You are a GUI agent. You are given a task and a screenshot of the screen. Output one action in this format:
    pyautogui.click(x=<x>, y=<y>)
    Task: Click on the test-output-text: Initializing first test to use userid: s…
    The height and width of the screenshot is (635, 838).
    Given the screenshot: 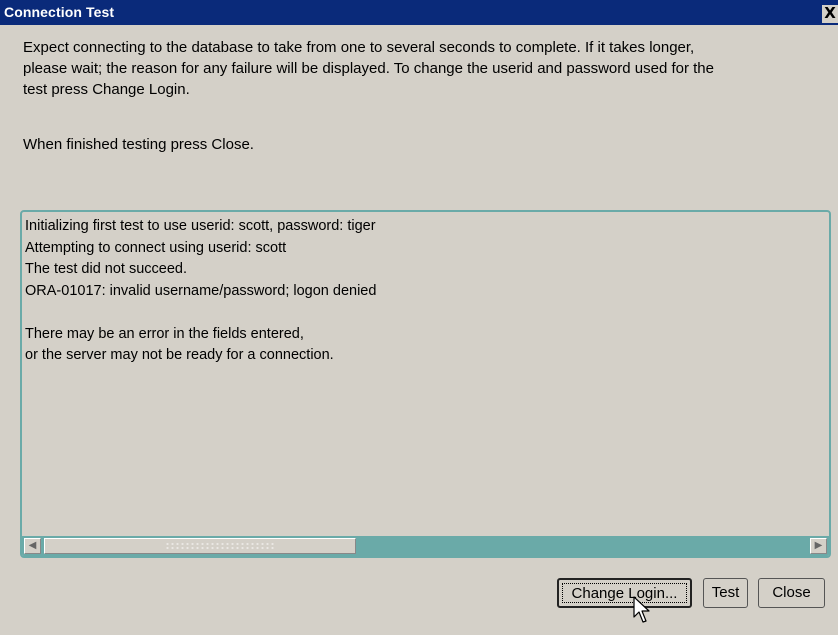 What is the action you would take?
    pyautogui.click(x=201, y=290)
    